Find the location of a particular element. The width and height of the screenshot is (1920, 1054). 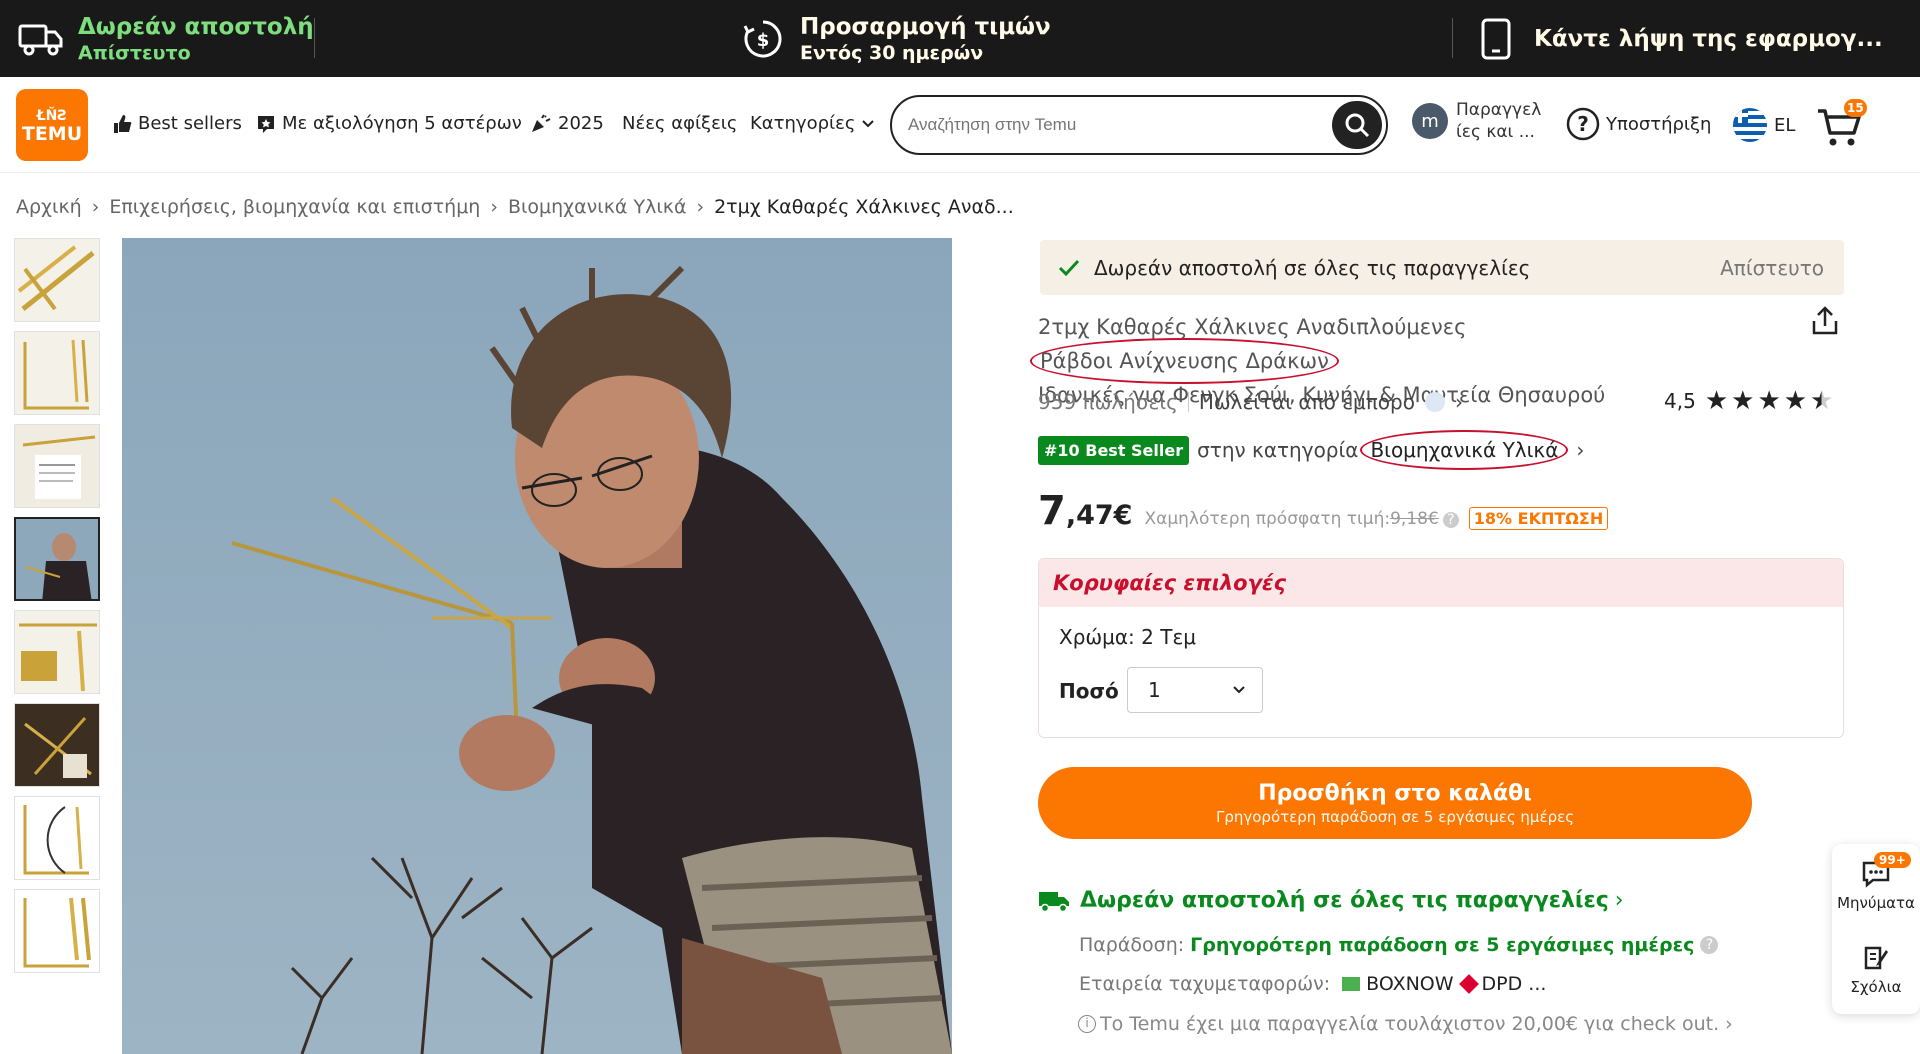

search-bar is located at coordinates (1139, 125).